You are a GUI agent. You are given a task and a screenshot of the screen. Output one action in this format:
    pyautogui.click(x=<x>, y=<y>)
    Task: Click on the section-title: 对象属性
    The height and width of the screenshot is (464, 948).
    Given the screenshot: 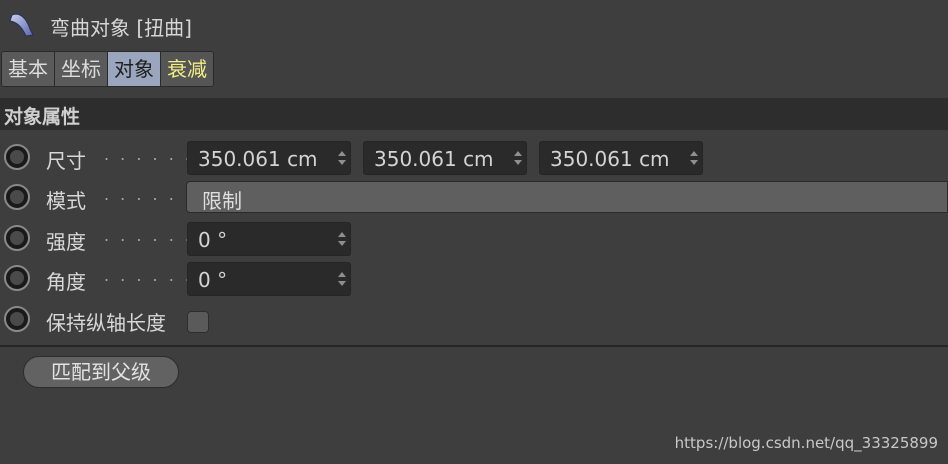 What is the action you would take?
    pyautogui.click(x=42, y=117)
    